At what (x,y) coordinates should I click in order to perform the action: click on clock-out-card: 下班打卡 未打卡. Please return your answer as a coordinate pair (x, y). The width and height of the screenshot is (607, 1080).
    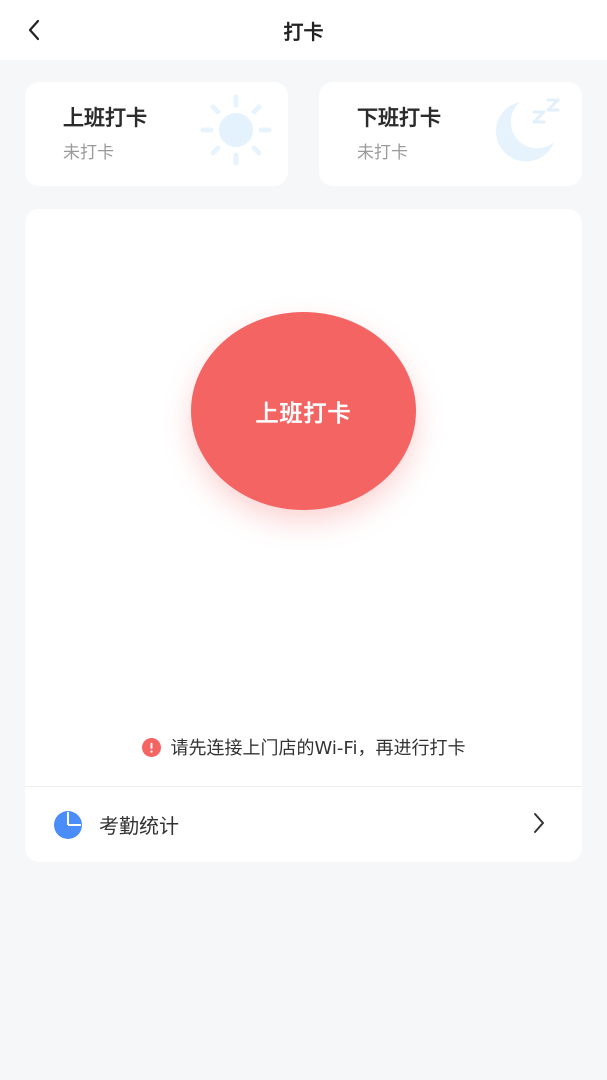
    Looking at the image, I should click on (450, 134).